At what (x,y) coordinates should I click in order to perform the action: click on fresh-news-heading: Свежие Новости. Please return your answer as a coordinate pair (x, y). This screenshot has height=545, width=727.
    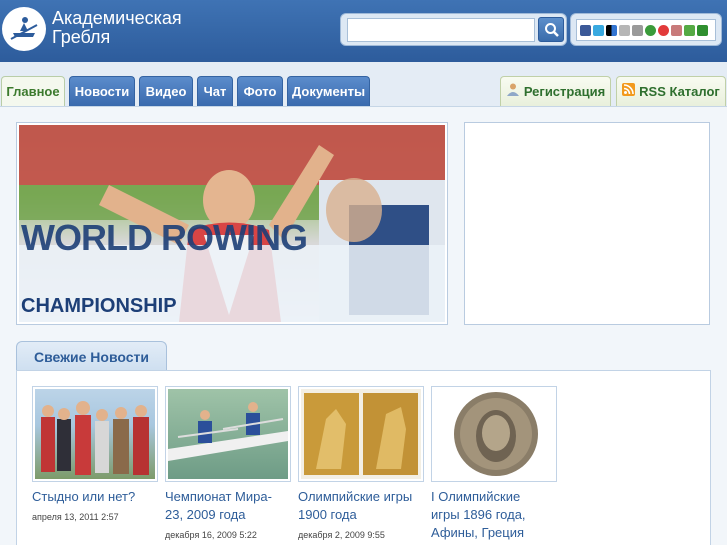
    Looking at the image, I should click on (91, 356).